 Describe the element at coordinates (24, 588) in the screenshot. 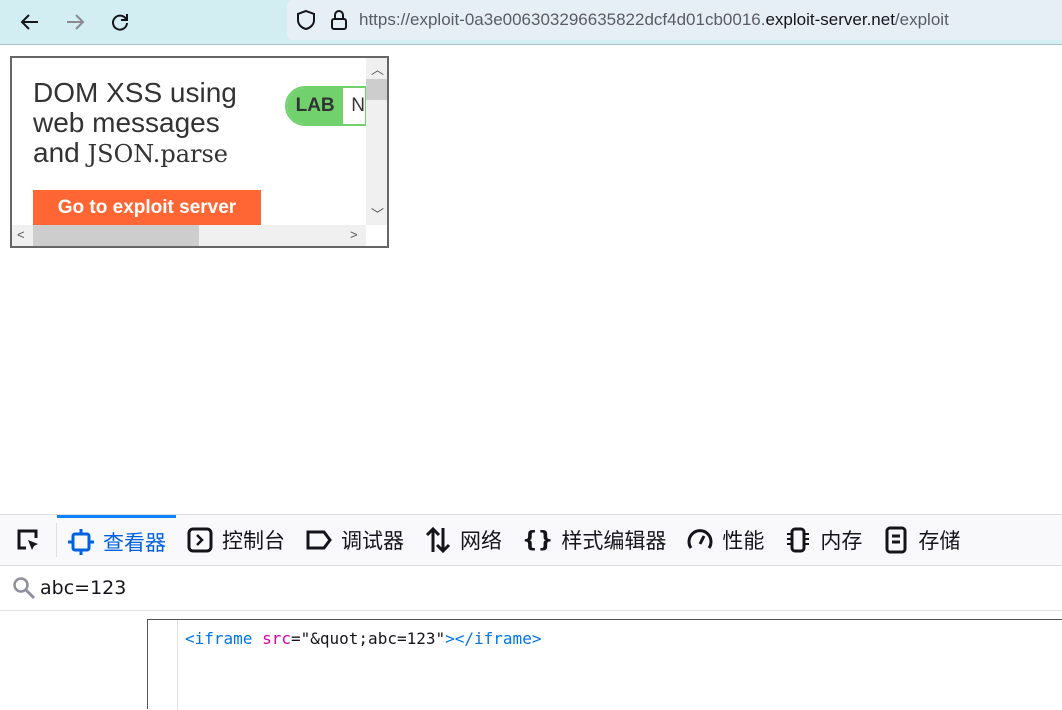

I see `search-icon` at that location.